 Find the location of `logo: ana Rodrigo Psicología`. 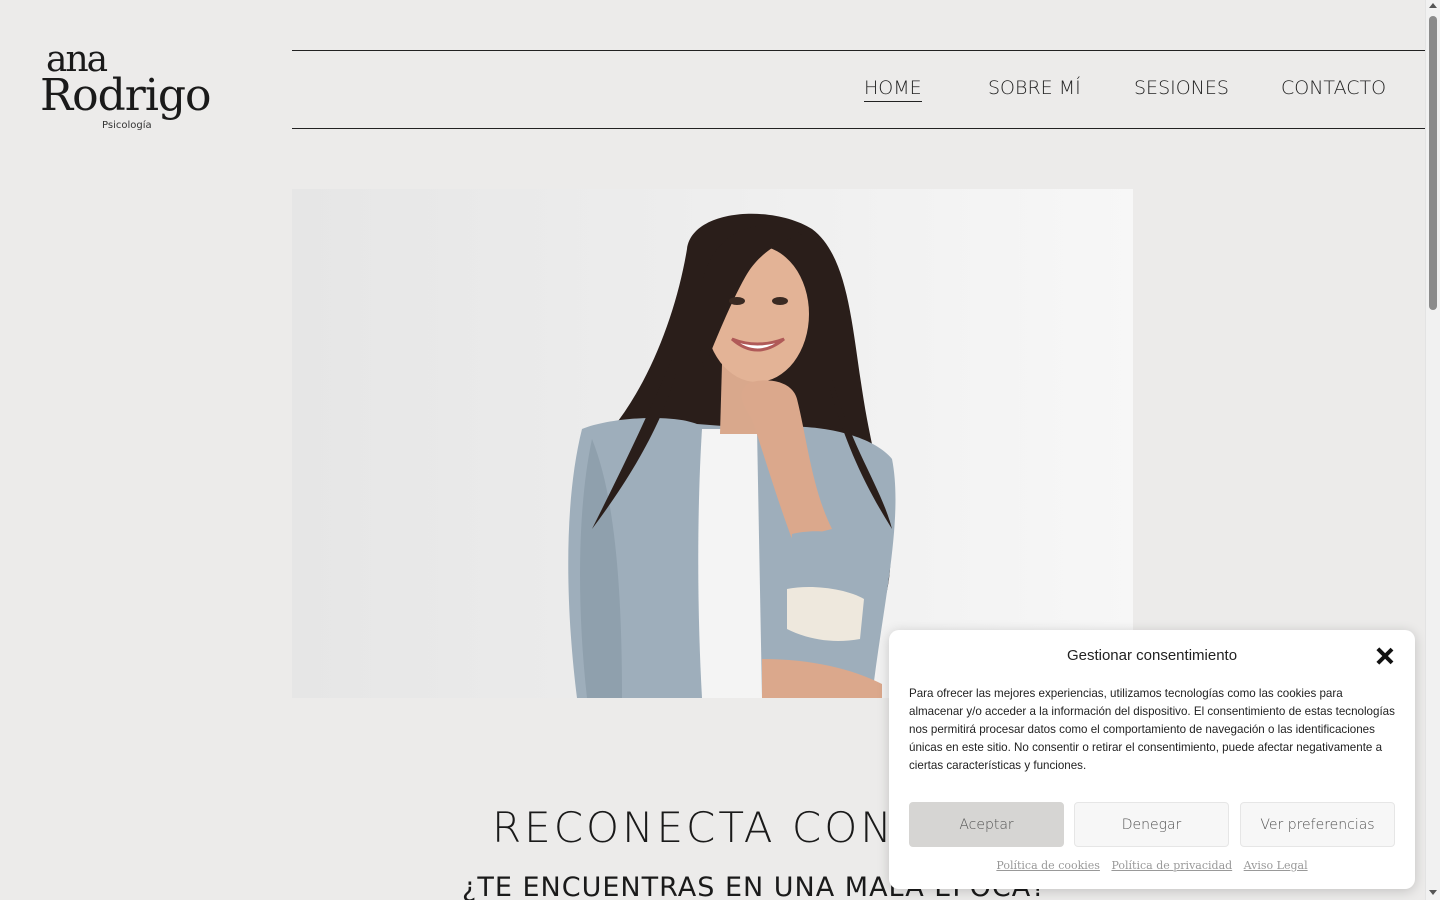

logo: ana Rodrigo Psicología is located at coordinates (126, 89).